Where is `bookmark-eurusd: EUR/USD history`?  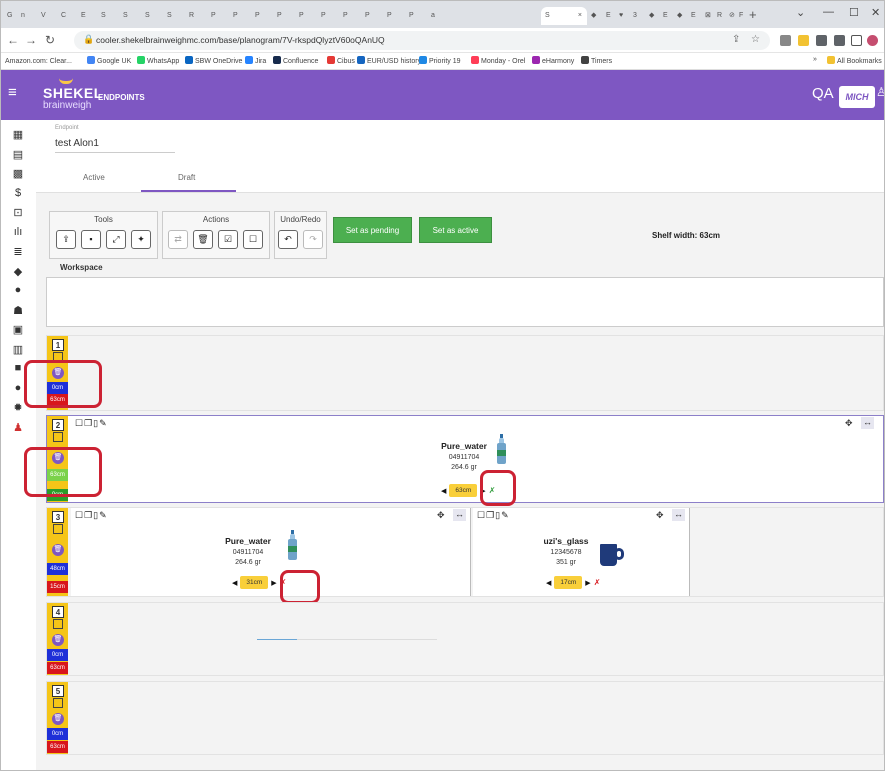 bookmark-eurusd: EUR/USD history is located at coordinates (389, 60).